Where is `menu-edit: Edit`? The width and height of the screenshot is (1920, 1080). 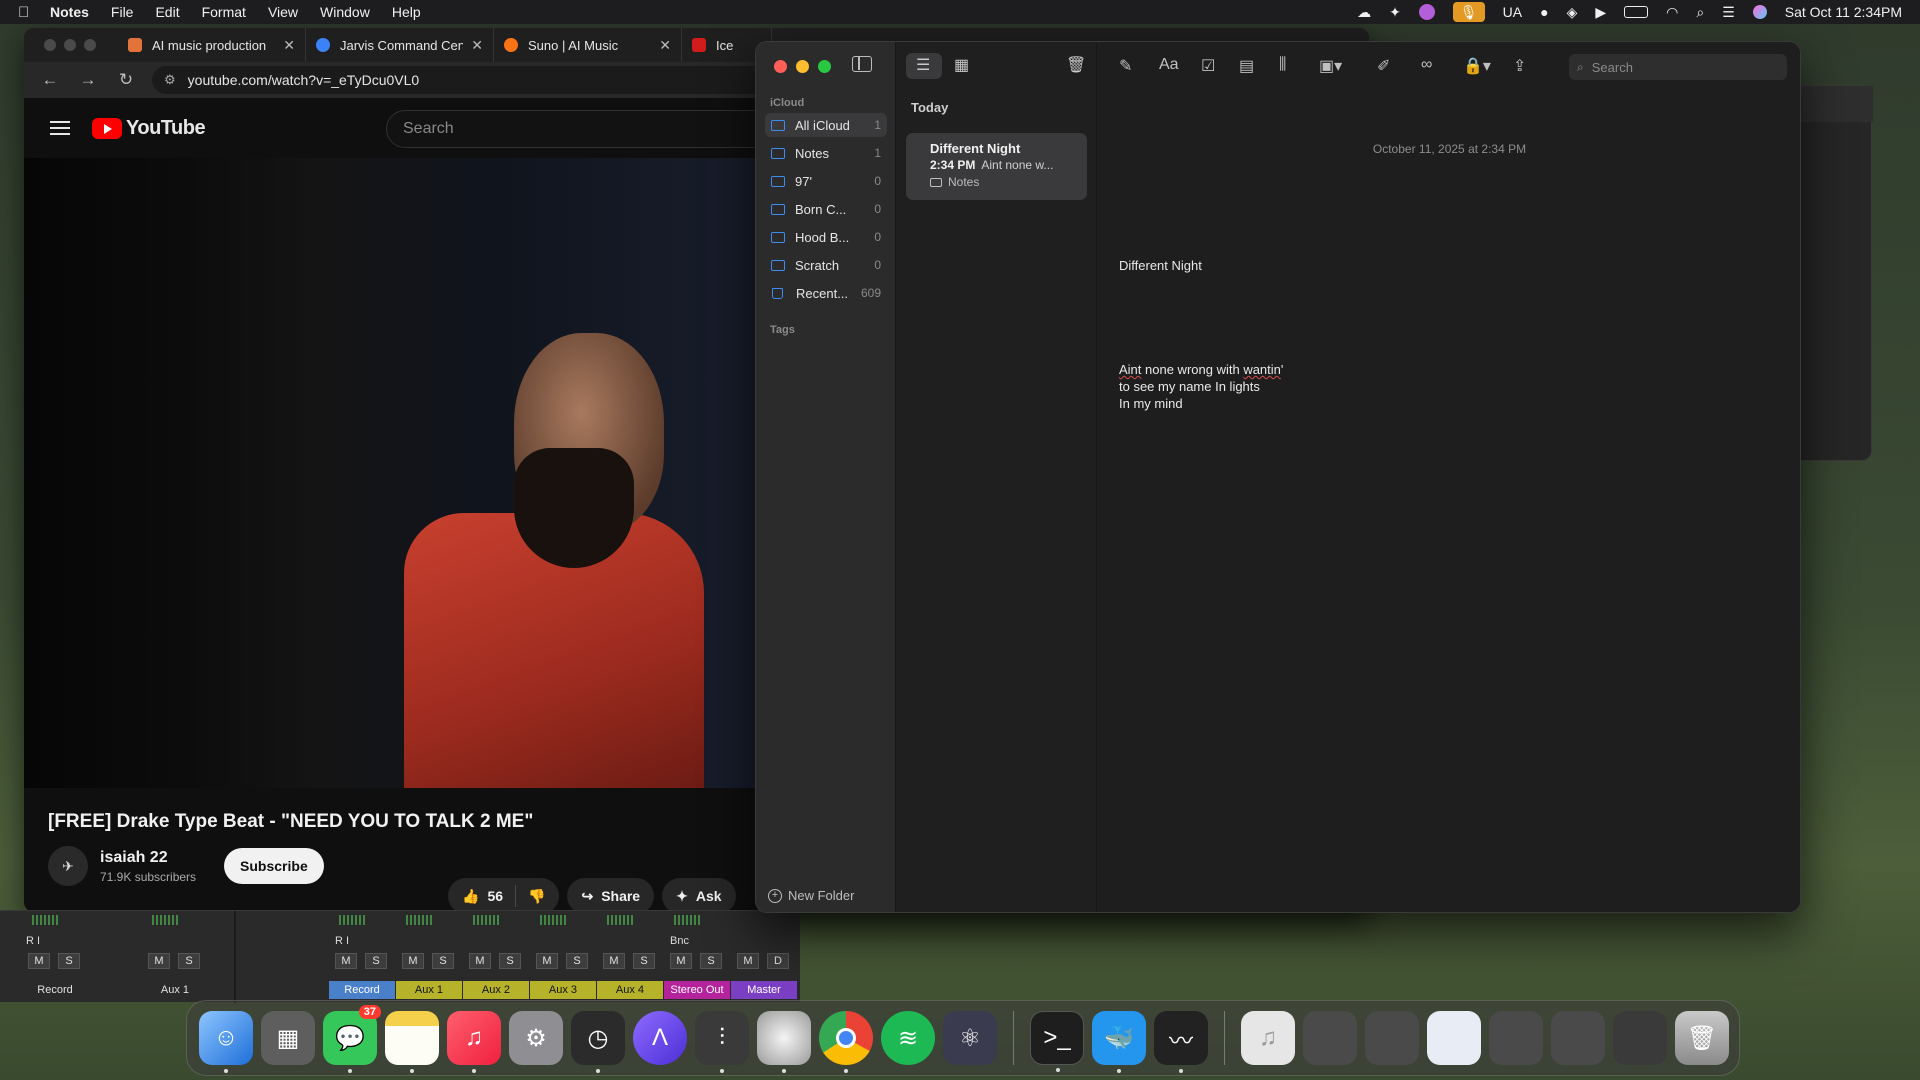
menu-edit: Edit is located at coordinates (167, 12).